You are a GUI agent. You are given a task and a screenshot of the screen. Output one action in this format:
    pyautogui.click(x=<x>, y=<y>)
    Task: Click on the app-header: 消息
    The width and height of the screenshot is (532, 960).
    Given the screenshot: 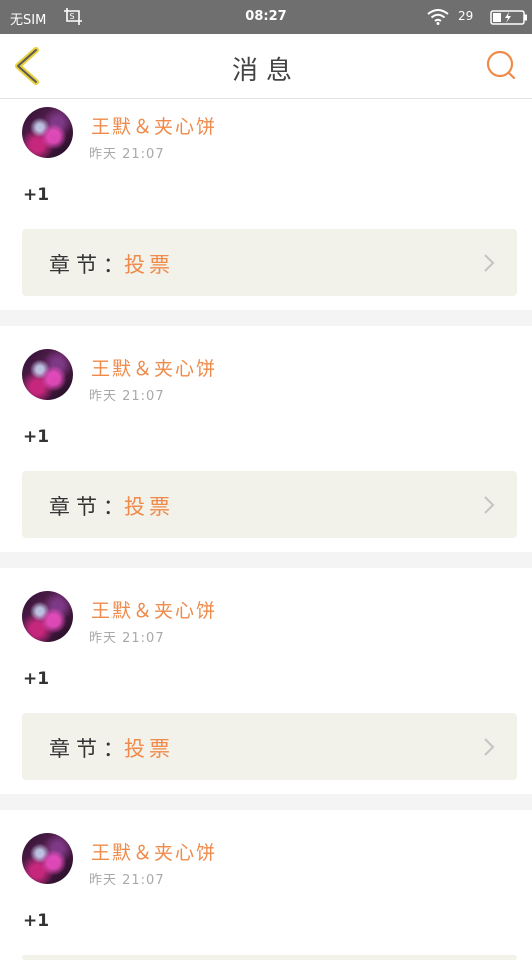 What is the action you would take?
    pyautogui.click(x=266, y=66)
    